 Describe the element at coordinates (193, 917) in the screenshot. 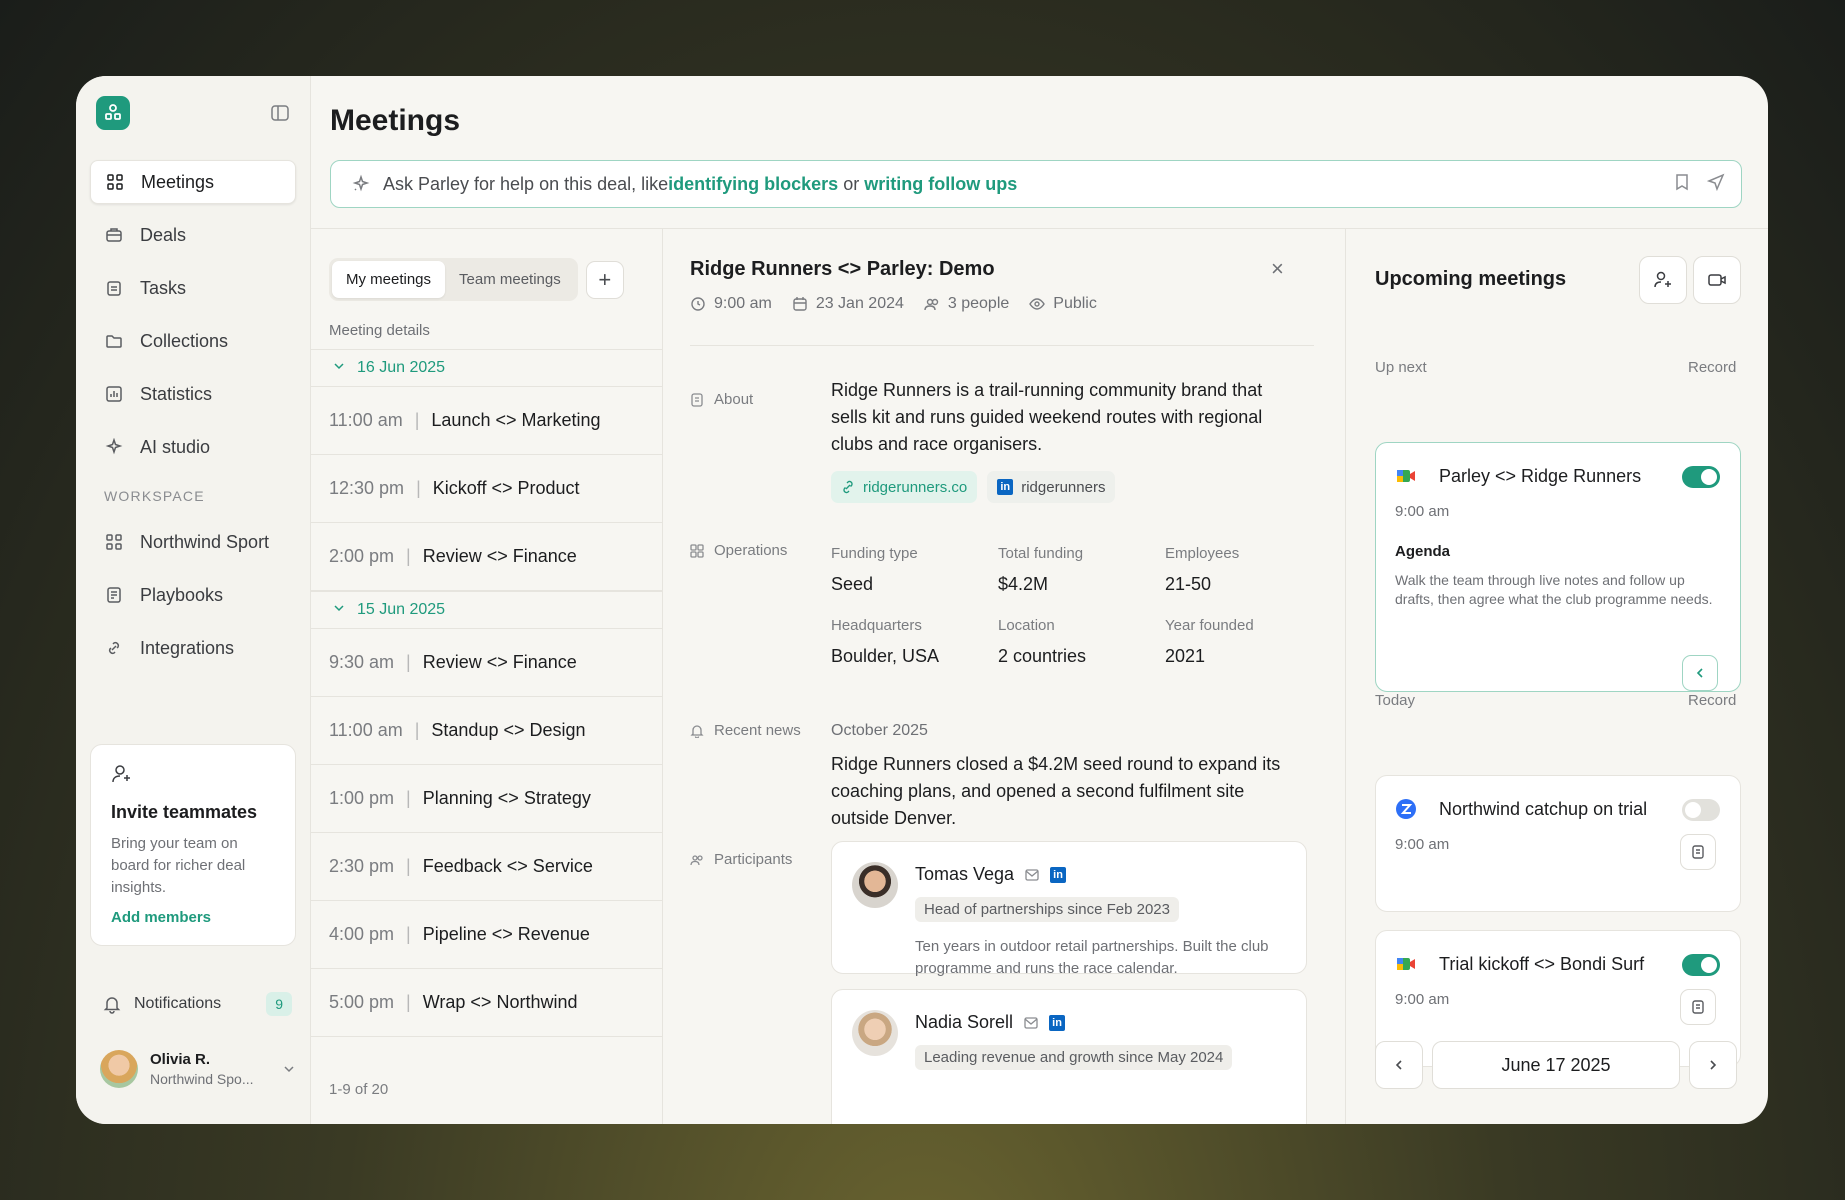

I see `add-members-link: Add members` at that location.